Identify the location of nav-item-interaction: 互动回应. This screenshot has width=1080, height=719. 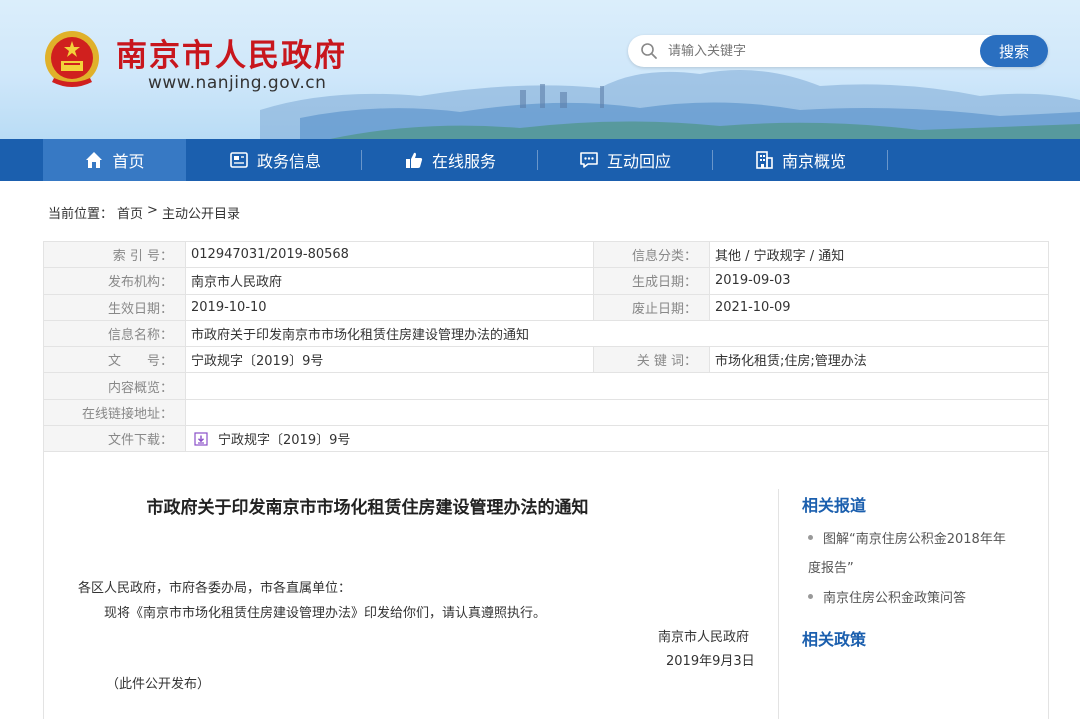
(625, 160).